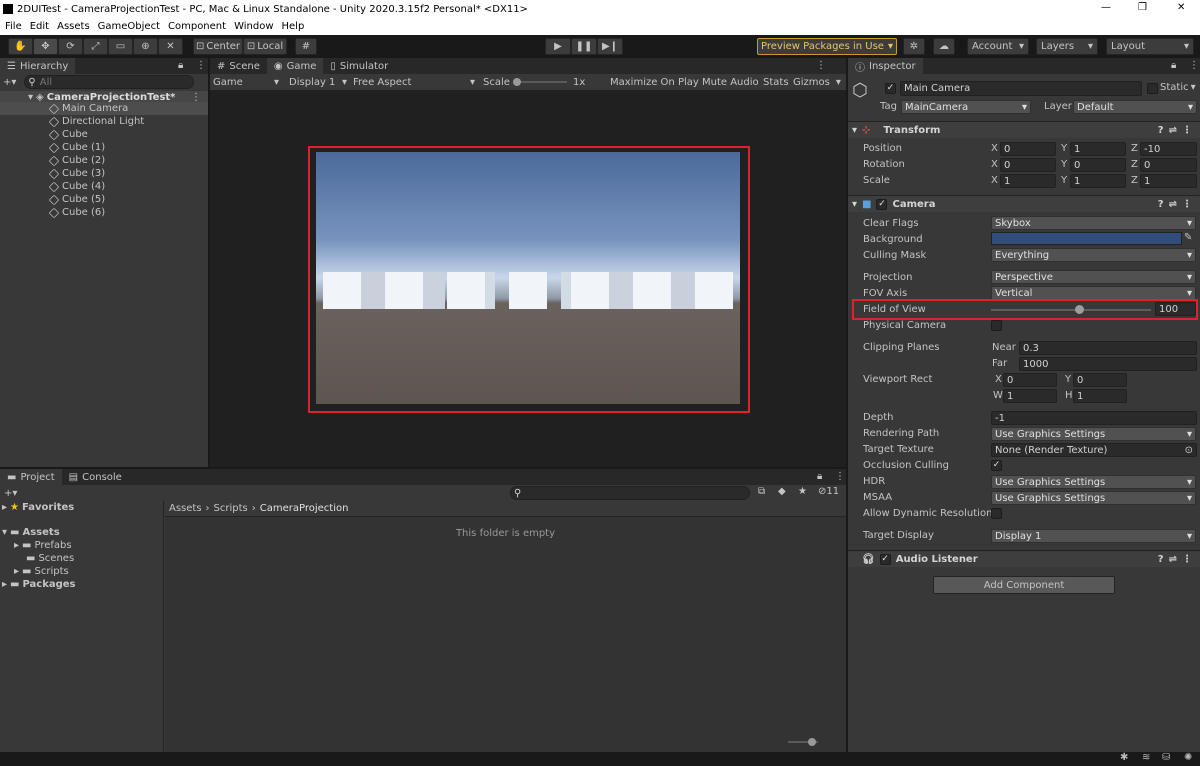  Describe the element at coordinates (1142, 7) in the screenshot. I see `maximize-button: ❐` at that location.